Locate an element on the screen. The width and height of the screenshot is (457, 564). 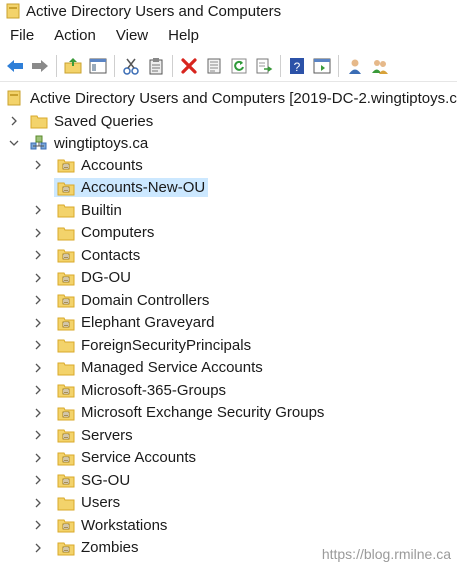
tree-item-ou: Elephant Graveyard is located at coordinates (124, 323).